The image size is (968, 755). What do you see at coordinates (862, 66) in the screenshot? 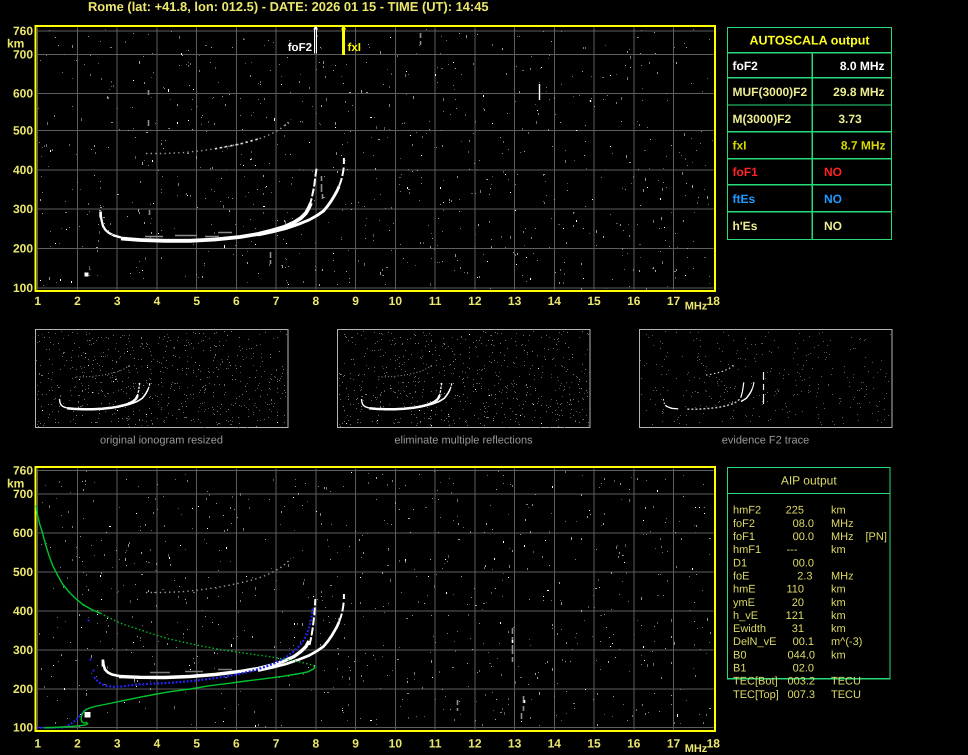
I see `svg-text: 8.0 MHz` at bounding box center [862, 66].